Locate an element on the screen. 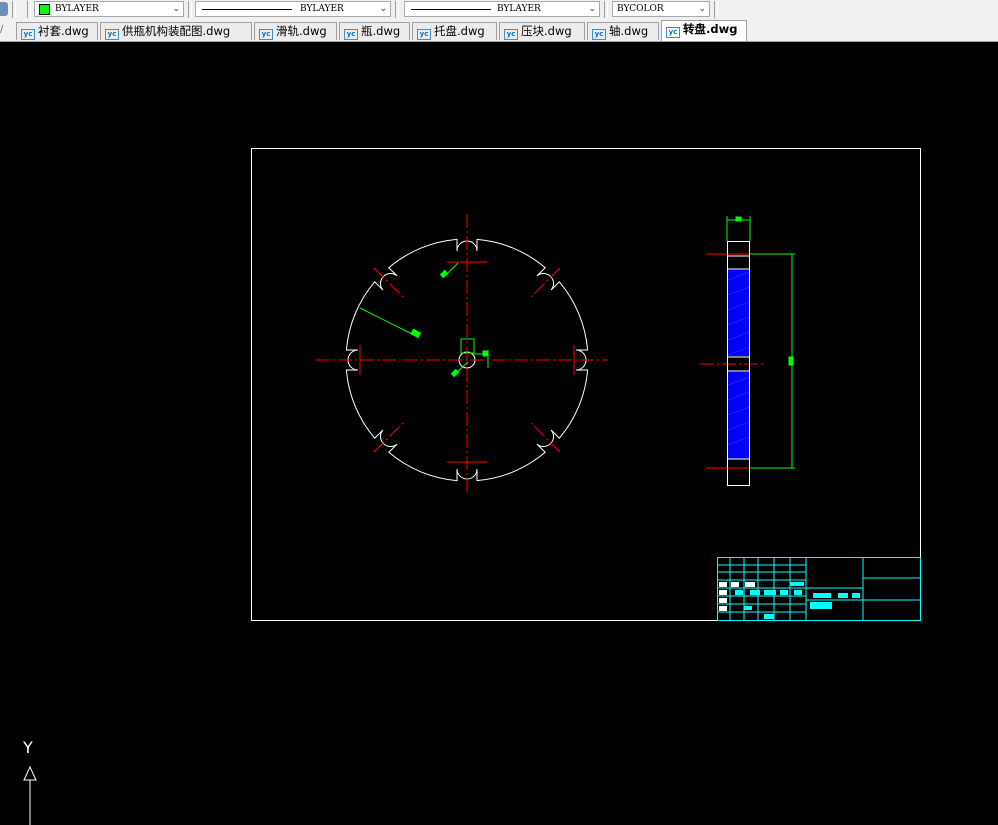 This screenshot has width=998, height=825. tab-ping: yc 瓶.dwg is located at coordinates (374, 31).